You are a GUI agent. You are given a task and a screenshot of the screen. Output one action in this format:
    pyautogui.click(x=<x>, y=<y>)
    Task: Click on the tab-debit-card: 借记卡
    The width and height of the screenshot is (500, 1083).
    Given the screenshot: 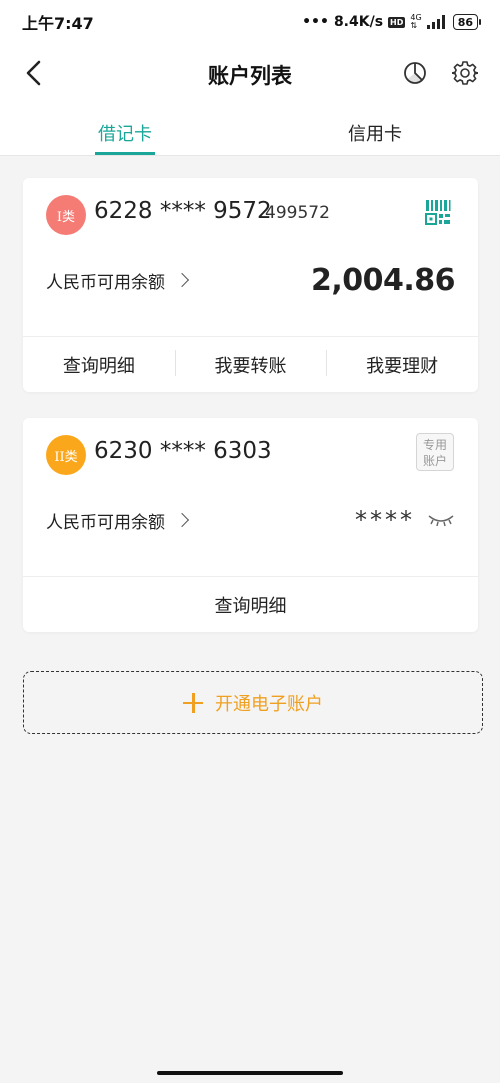 What is the action you would take?
    pyautogui.click(x=125, y=130)
    